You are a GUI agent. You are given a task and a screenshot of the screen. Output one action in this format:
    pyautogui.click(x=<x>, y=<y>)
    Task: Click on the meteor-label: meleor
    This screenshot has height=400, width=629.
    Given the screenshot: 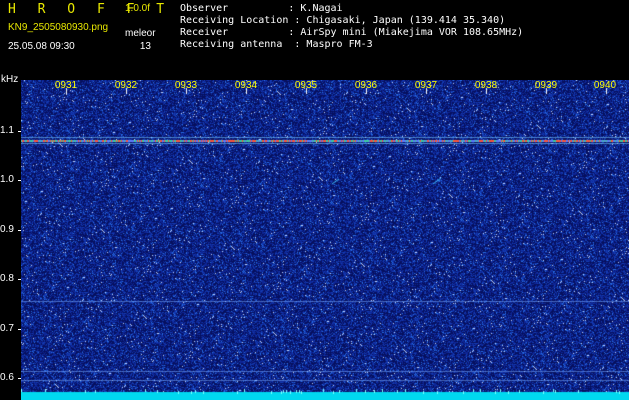 What is the action you would take?
    pyautogui.click(x=140, y=33)
    